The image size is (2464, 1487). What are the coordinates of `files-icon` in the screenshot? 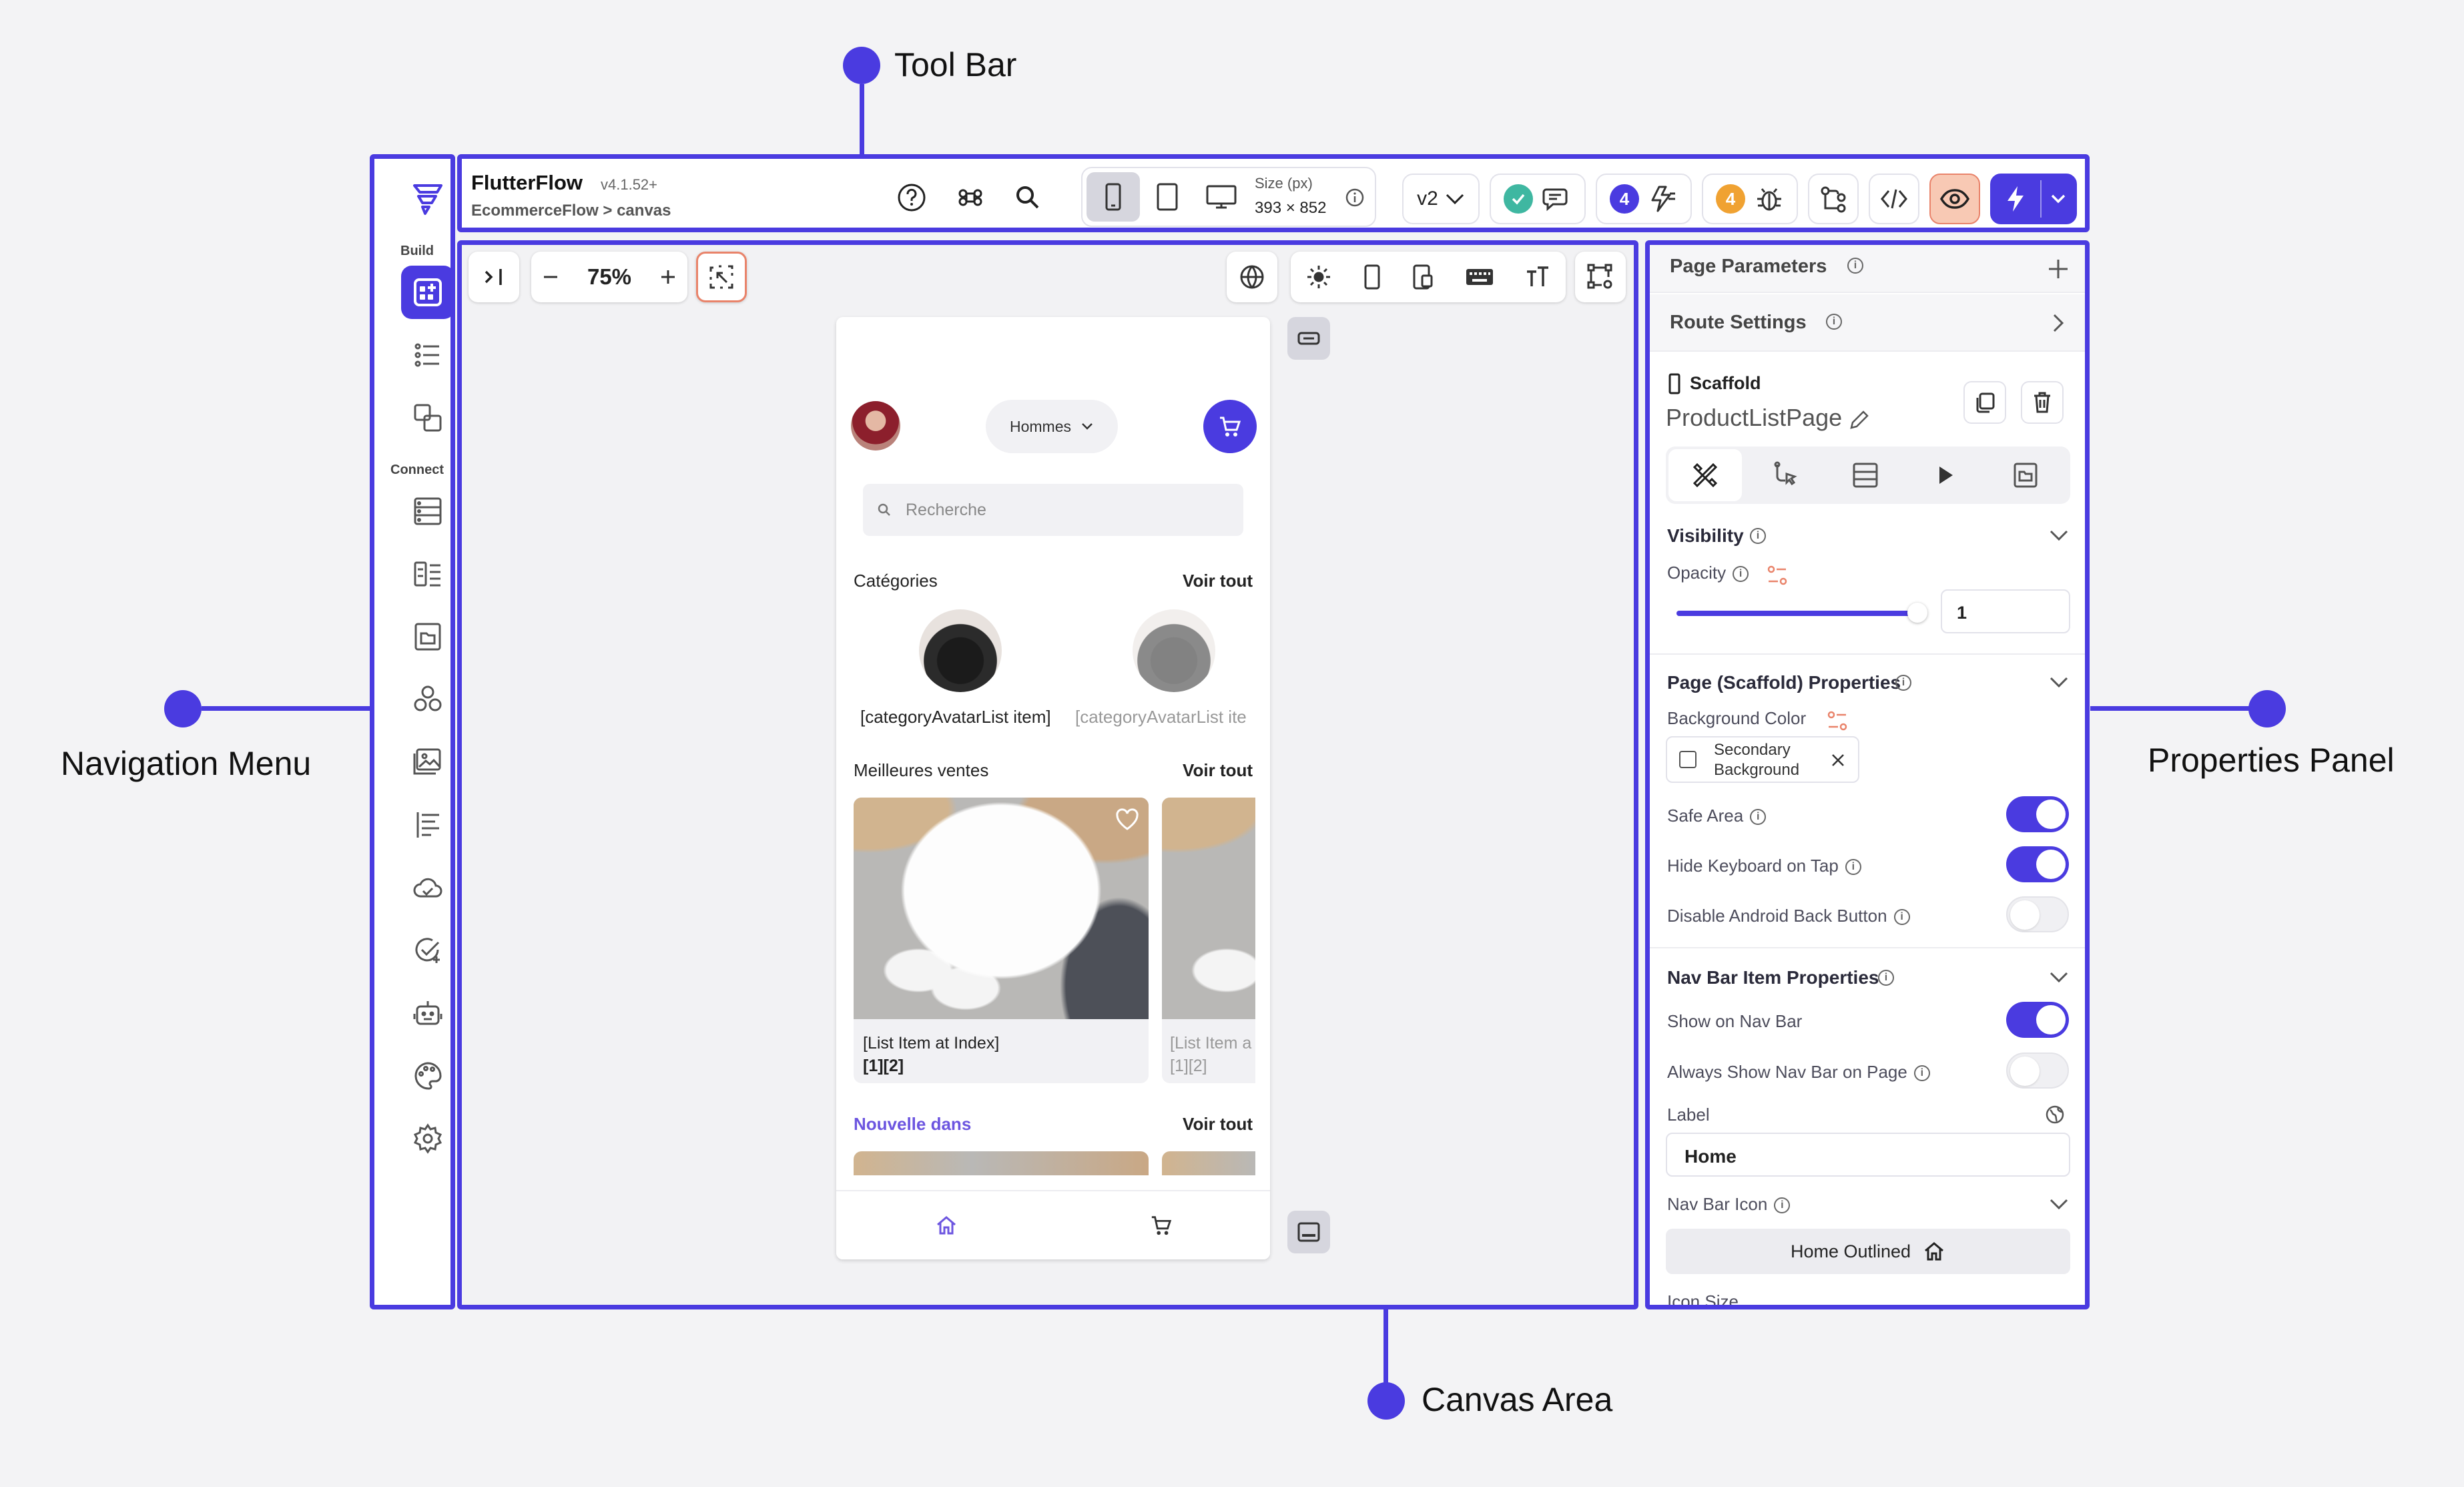 It's located at (428, 637).